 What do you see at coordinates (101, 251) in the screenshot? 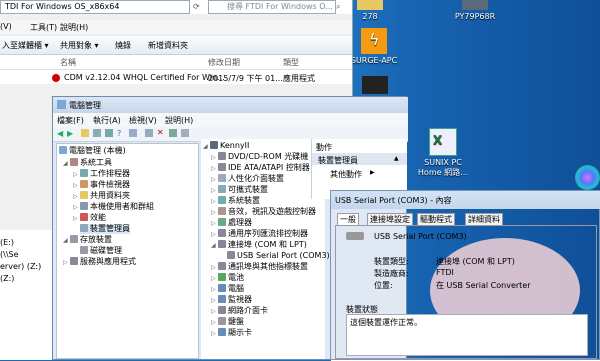
I see `tree-item: 磁碟管理` at bounding box center [101, 251].